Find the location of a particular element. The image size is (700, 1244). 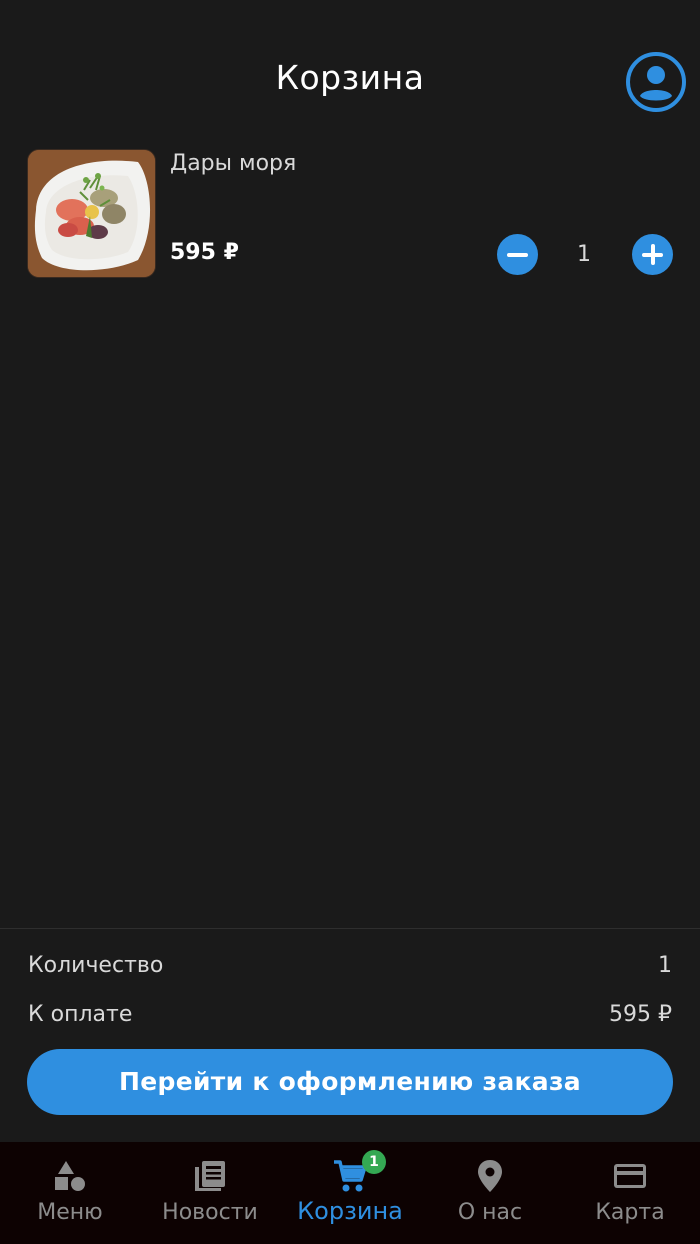

header: Корзина is located at coordinates (350, 70).